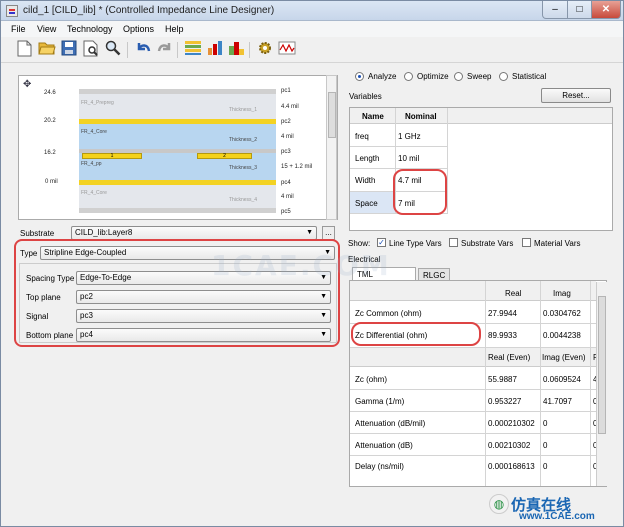 This screenshot has height=527, width=624. What do you see at coordinates (29, 253) in the screenshot?
I see `type-label: Type` at bounding box center [29, 253].